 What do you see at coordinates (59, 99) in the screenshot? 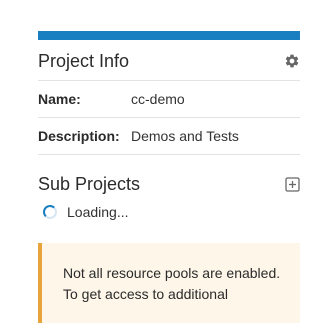
I see `name-label: Name:` at bounding box center [59, 99].